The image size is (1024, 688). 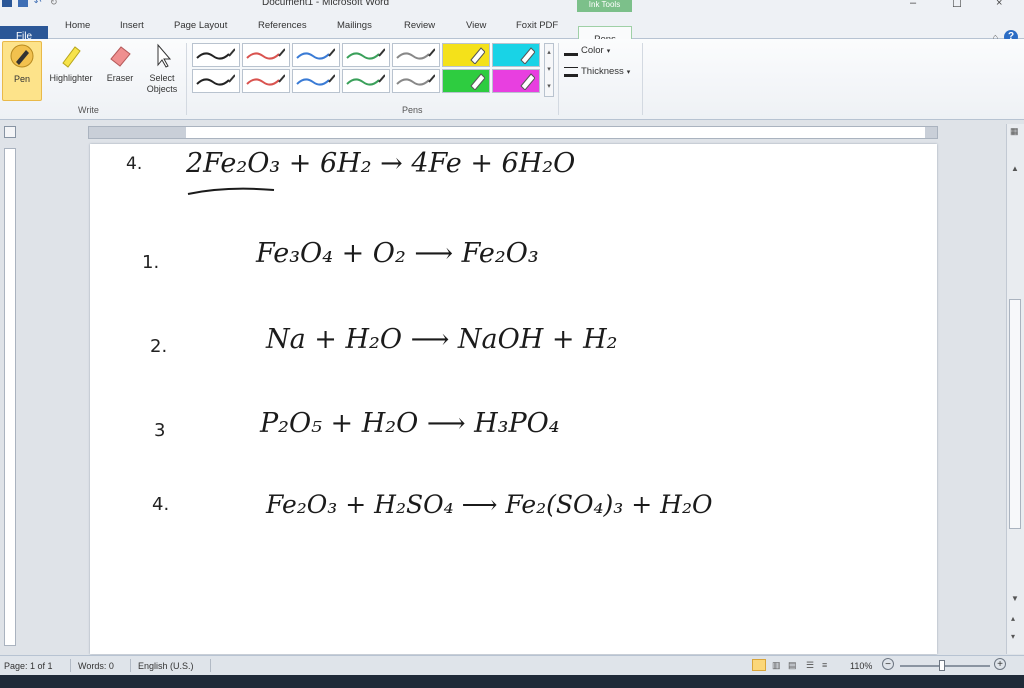 I want to click on vertical-scrollbar: ▦ ▲ ▼ ▴ ▾, so click(x=1015, y=389).